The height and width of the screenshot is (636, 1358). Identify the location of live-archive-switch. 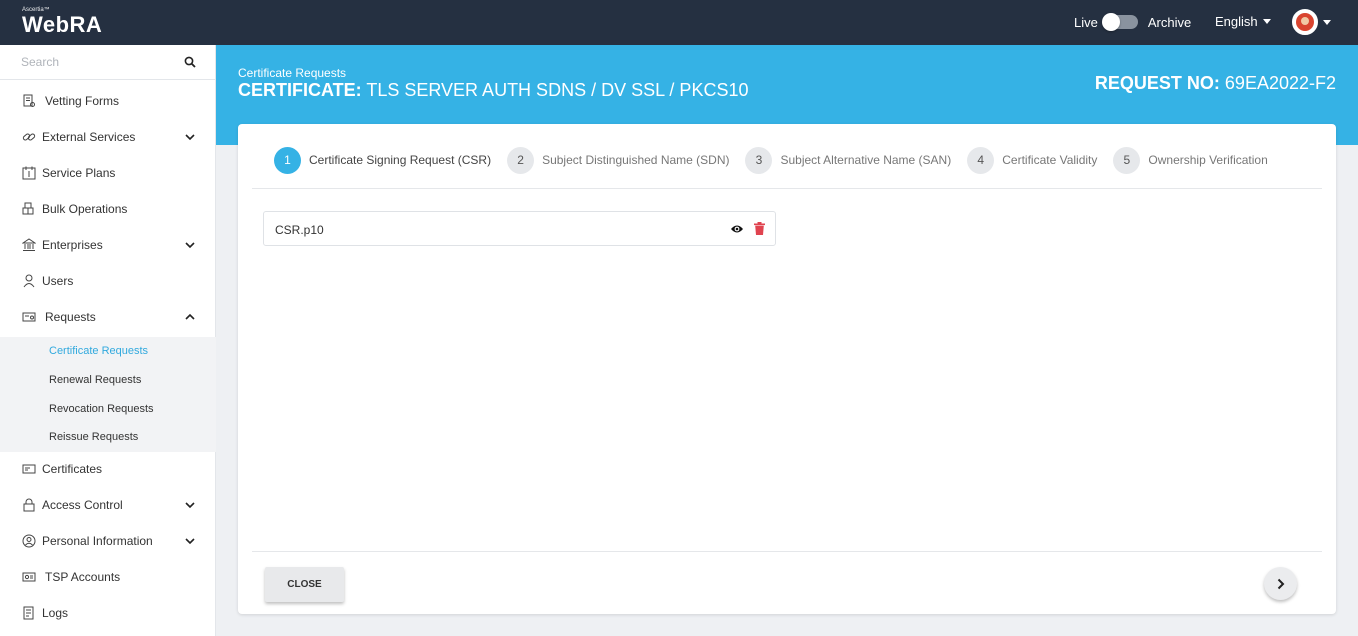
(1119, 22).